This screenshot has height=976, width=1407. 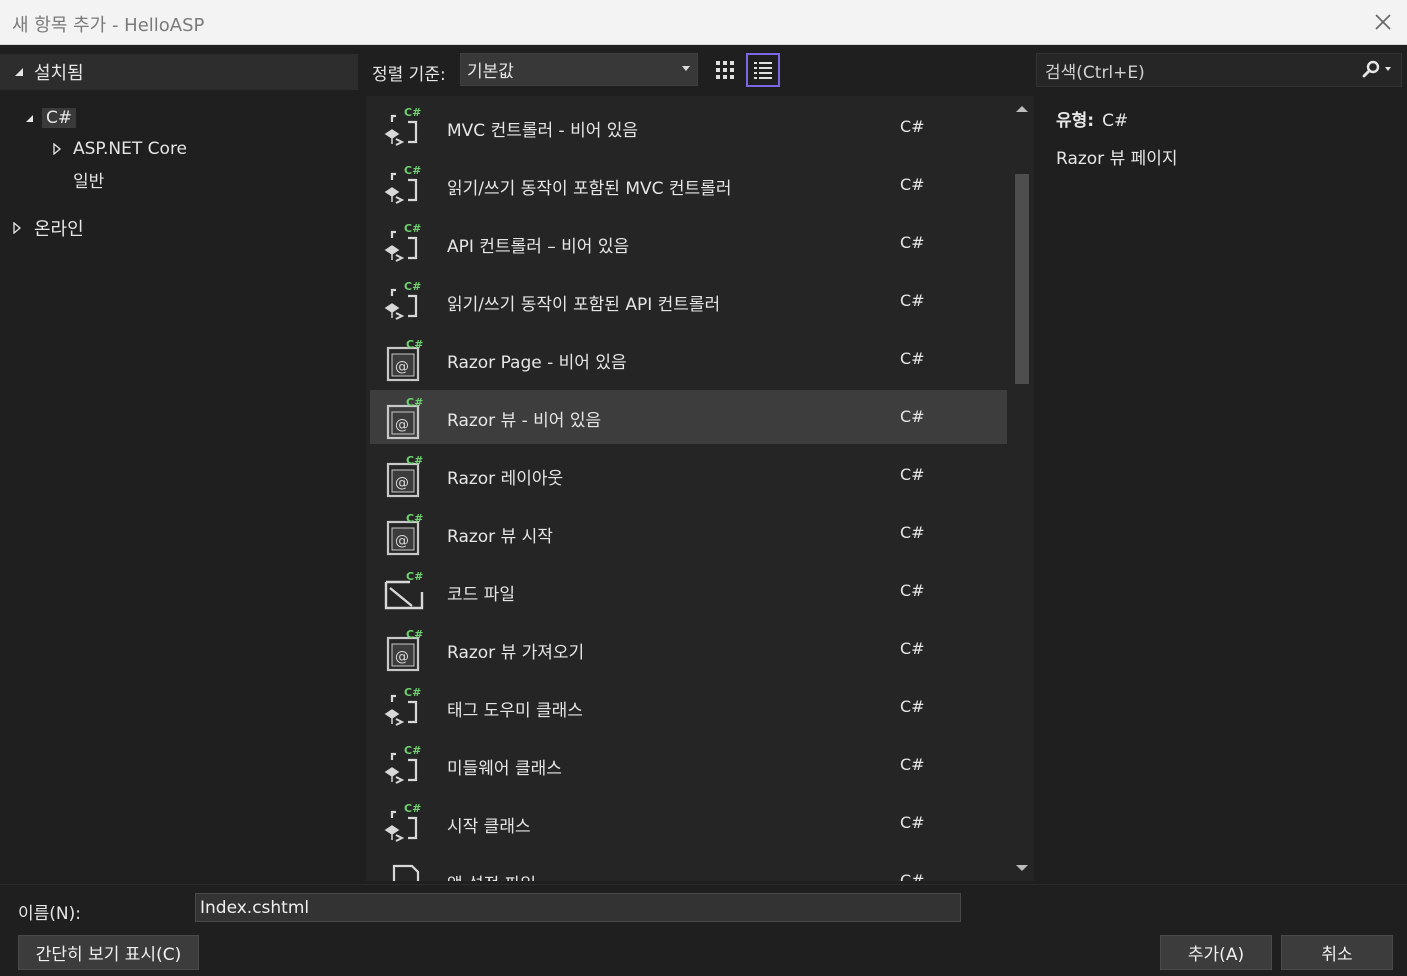 What do you see at coordinates (1092, 118) in the screenshot?
I see `template-type: 유형: C#` at bounding box center [1092, 118].